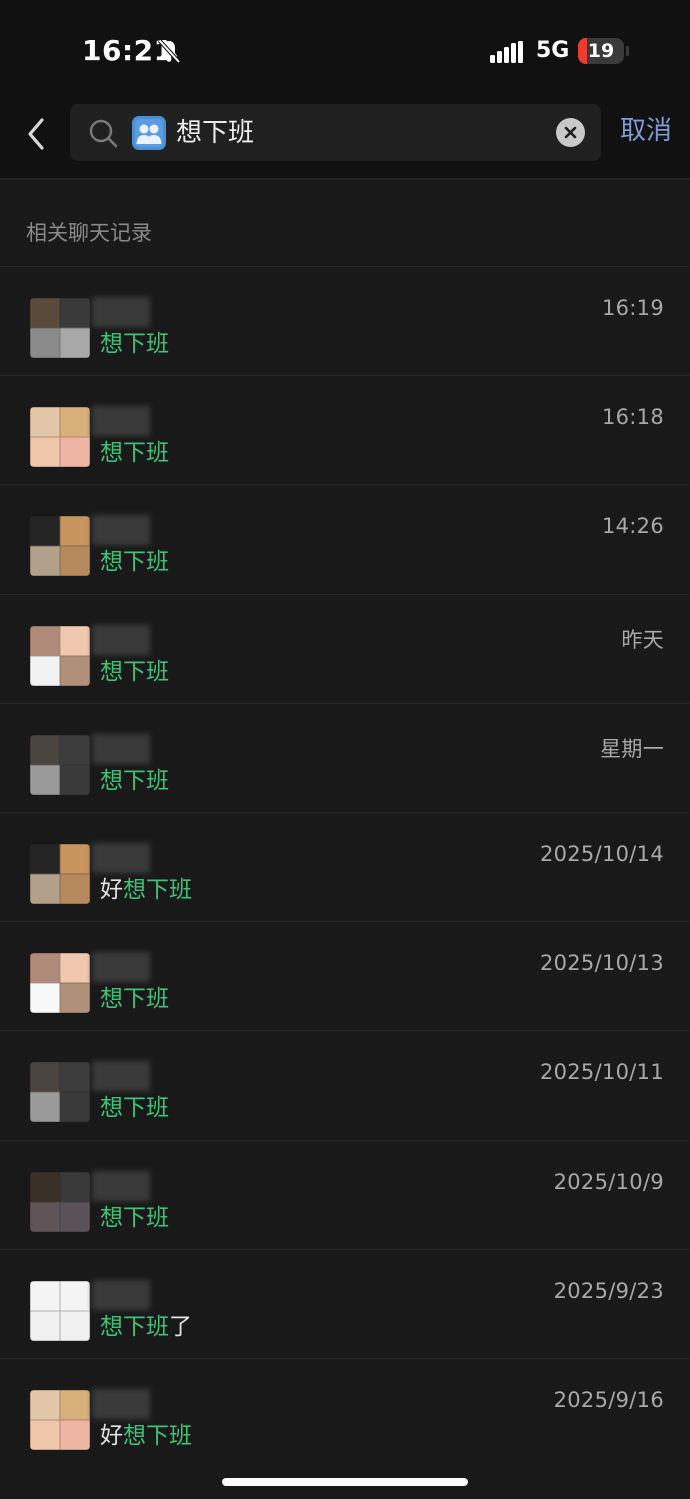 The height and width of the screenshot is (1499, 690). I want to click on row-date: 16:19, so click(632, 308).